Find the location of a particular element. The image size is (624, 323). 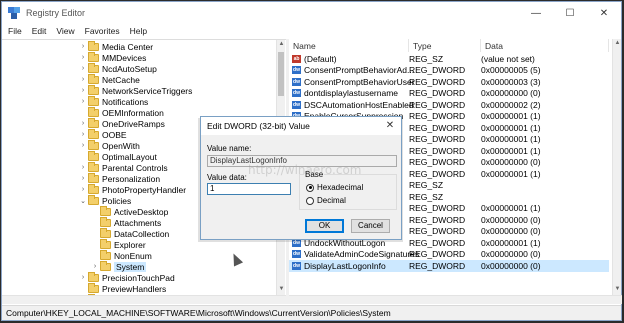

tree-item: › PhotoPropertyHandler is located at coordinates (132, 189).